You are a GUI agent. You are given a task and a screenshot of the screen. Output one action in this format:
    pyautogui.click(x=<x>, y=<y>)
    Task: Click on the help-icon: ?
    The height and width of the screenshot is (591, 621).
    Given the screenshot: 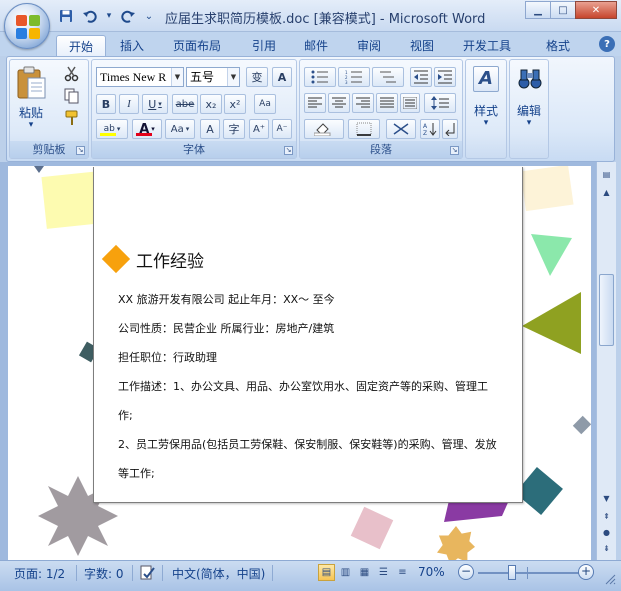 What is the action you would take?
    pyautogui.click(x=607, y=44)
    